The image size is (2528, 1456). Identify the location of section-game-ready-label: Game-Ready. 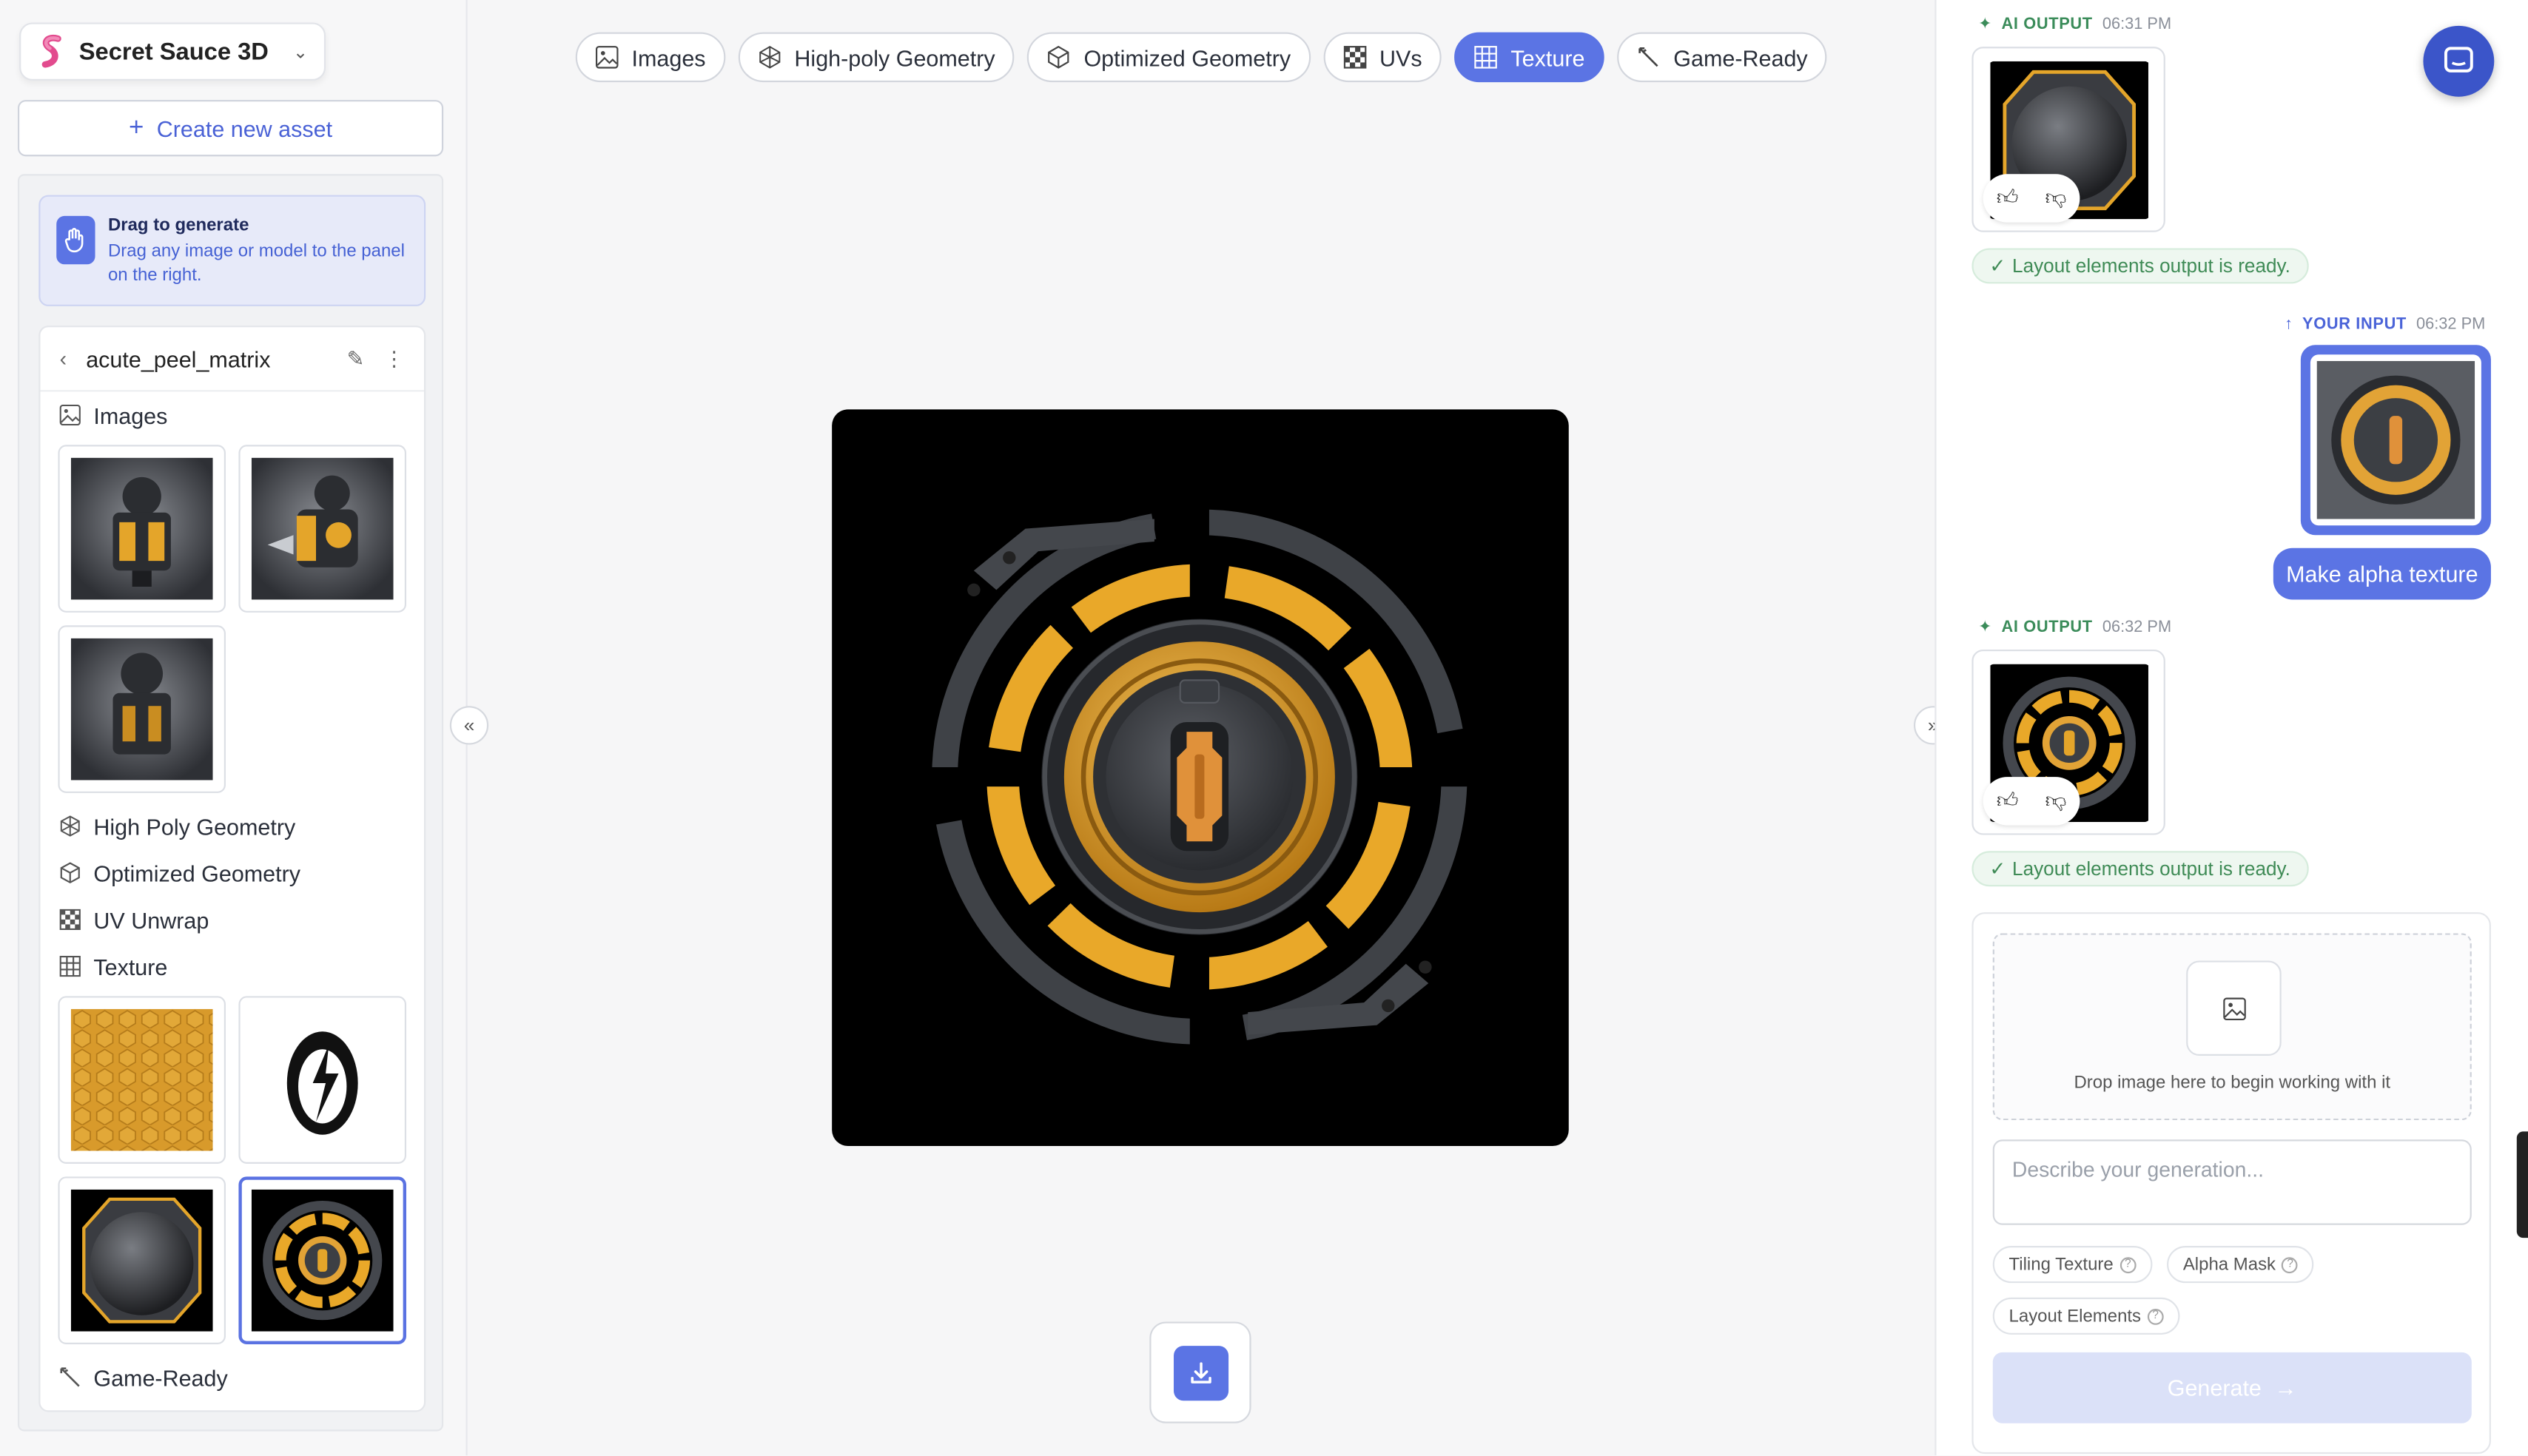
(161, 1378).